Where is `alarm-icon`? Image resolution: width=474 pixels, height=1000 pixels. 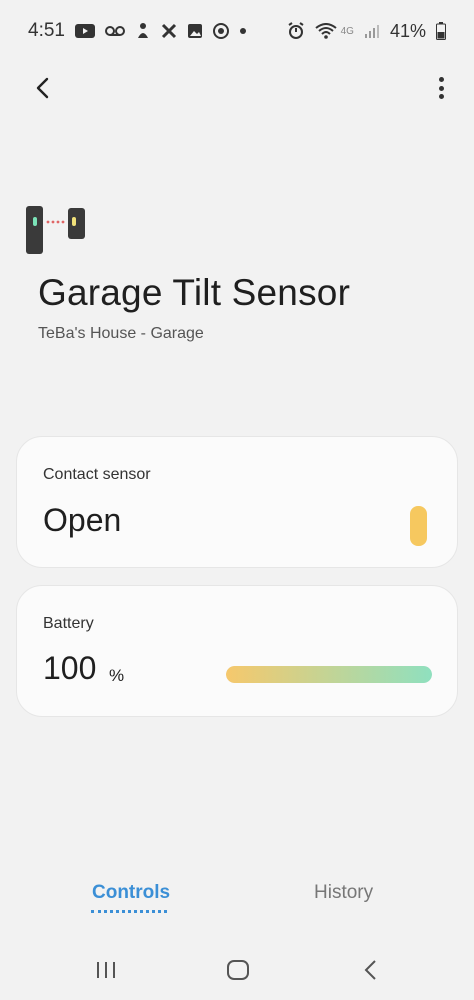
alarm-icon is located at coordinates (296, 31).